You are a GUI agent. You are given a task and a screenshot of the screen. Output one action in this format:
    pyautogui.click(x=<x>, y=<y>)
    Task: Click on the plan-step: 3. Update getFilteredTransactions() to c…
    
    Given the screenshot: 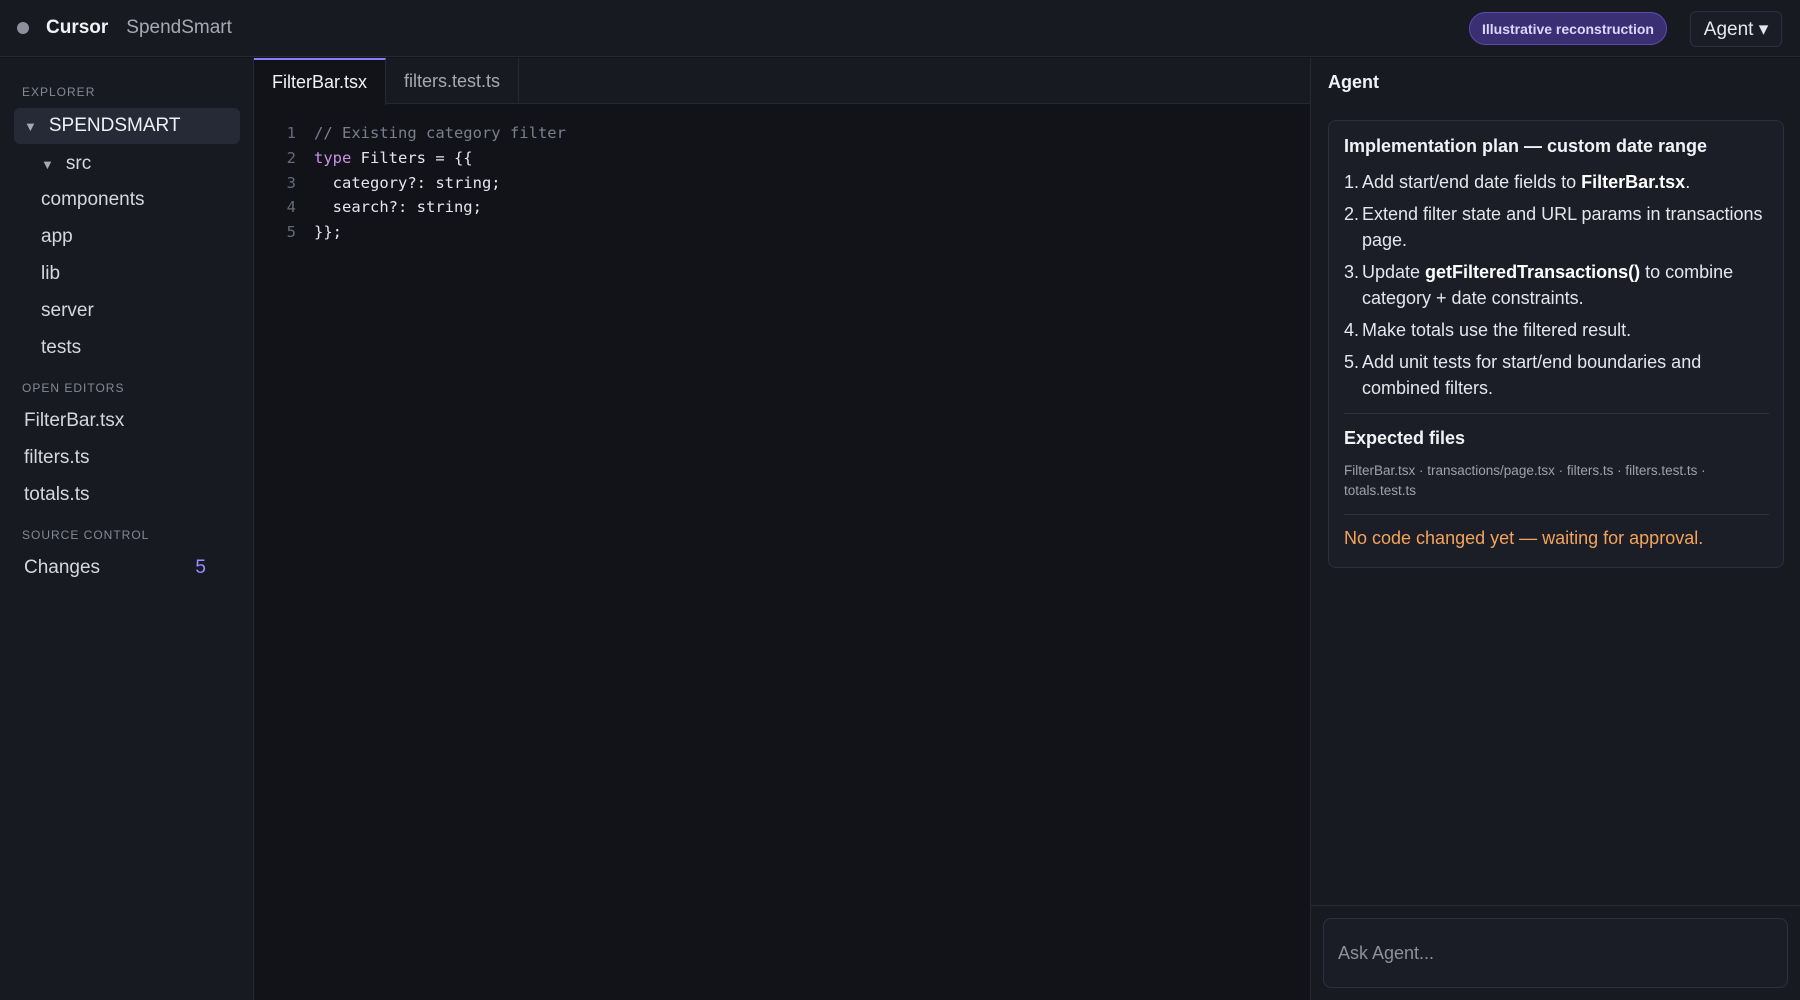 What is the action you would take?
    pyautogui.click(x=1556, y=285)
    